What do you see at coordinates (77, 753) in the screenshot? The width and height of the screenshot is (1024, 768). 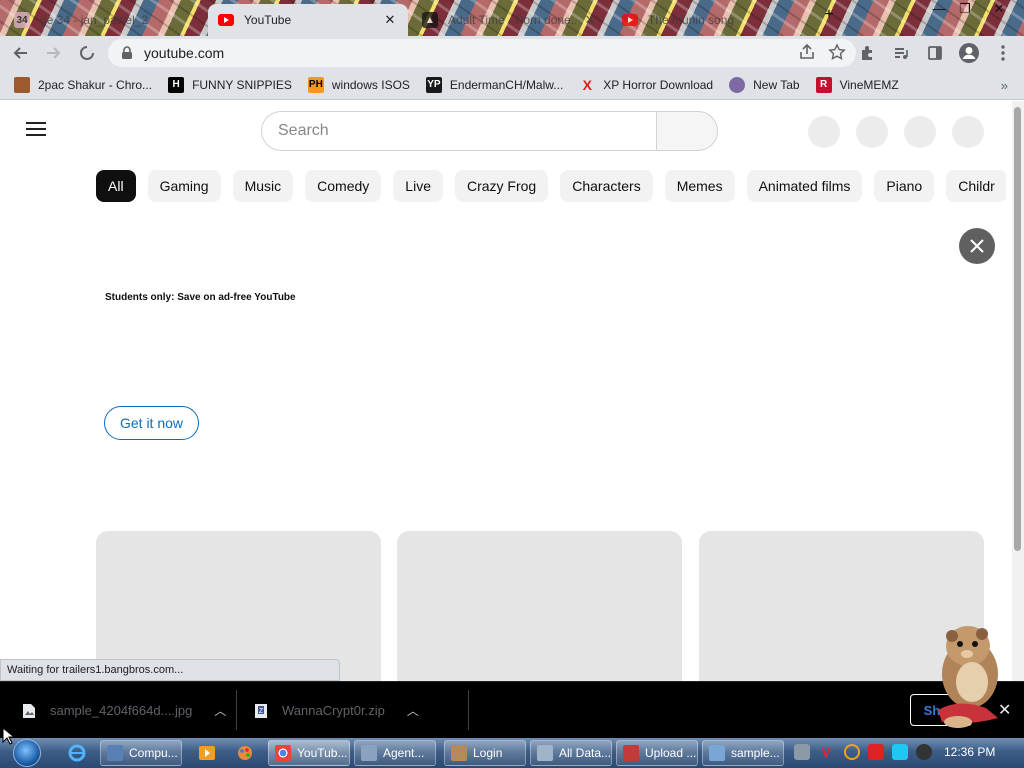 I see `internet-explorer-icon` at bounding box center [77, 753].